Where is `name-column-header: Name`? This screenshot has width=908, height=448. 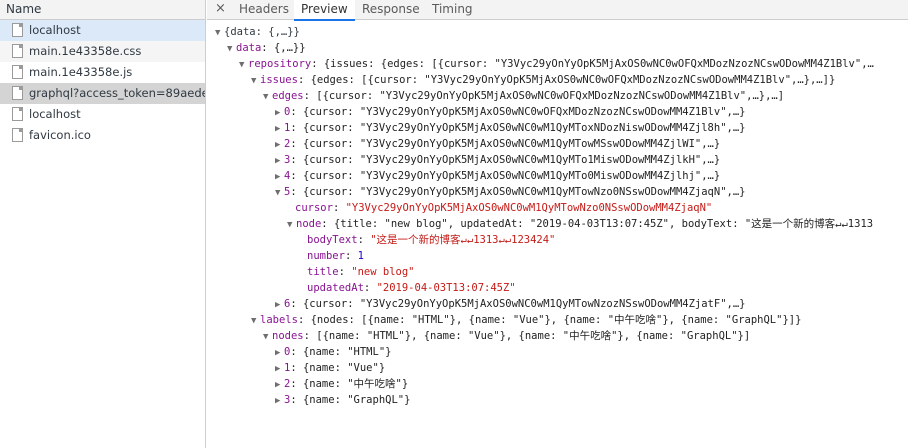
name-column-header: Name is located at coordinates (102, 10).